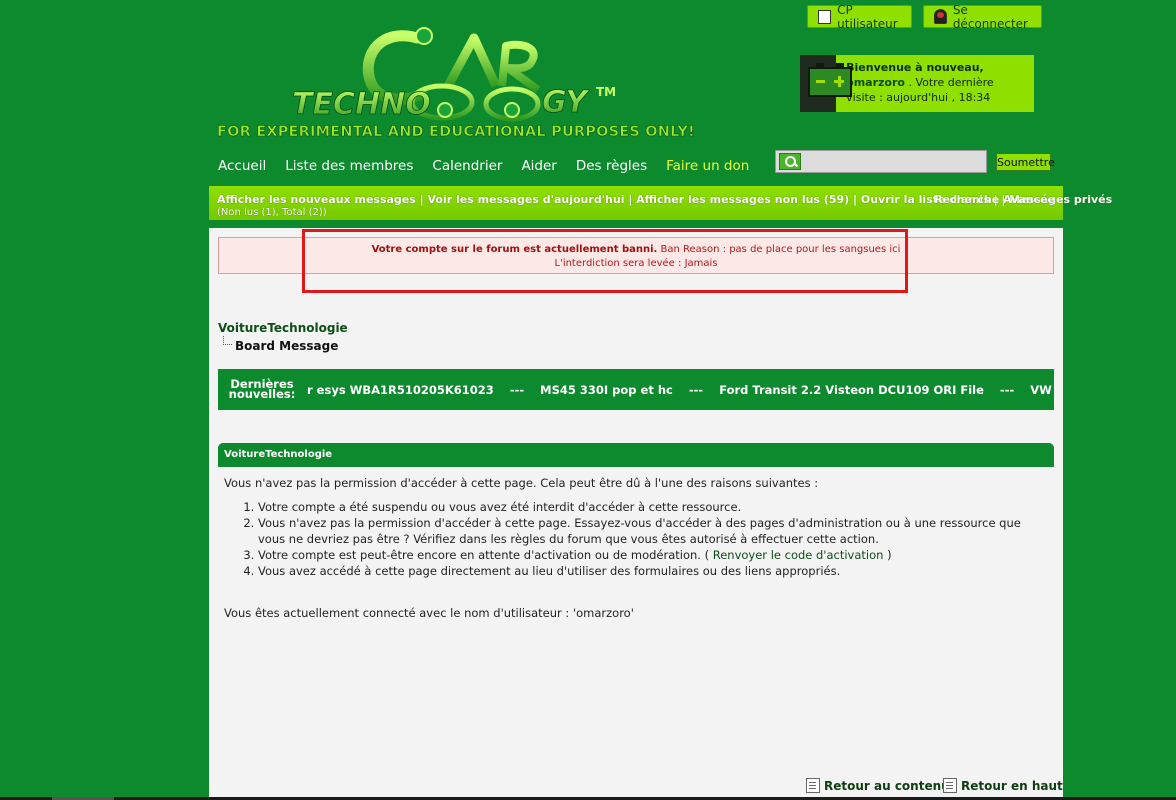 This screenshot has height=800, width=1176. Describe the element at coordinates (606, 92) in the screenshot. I see `svg-text: TM` at that location.